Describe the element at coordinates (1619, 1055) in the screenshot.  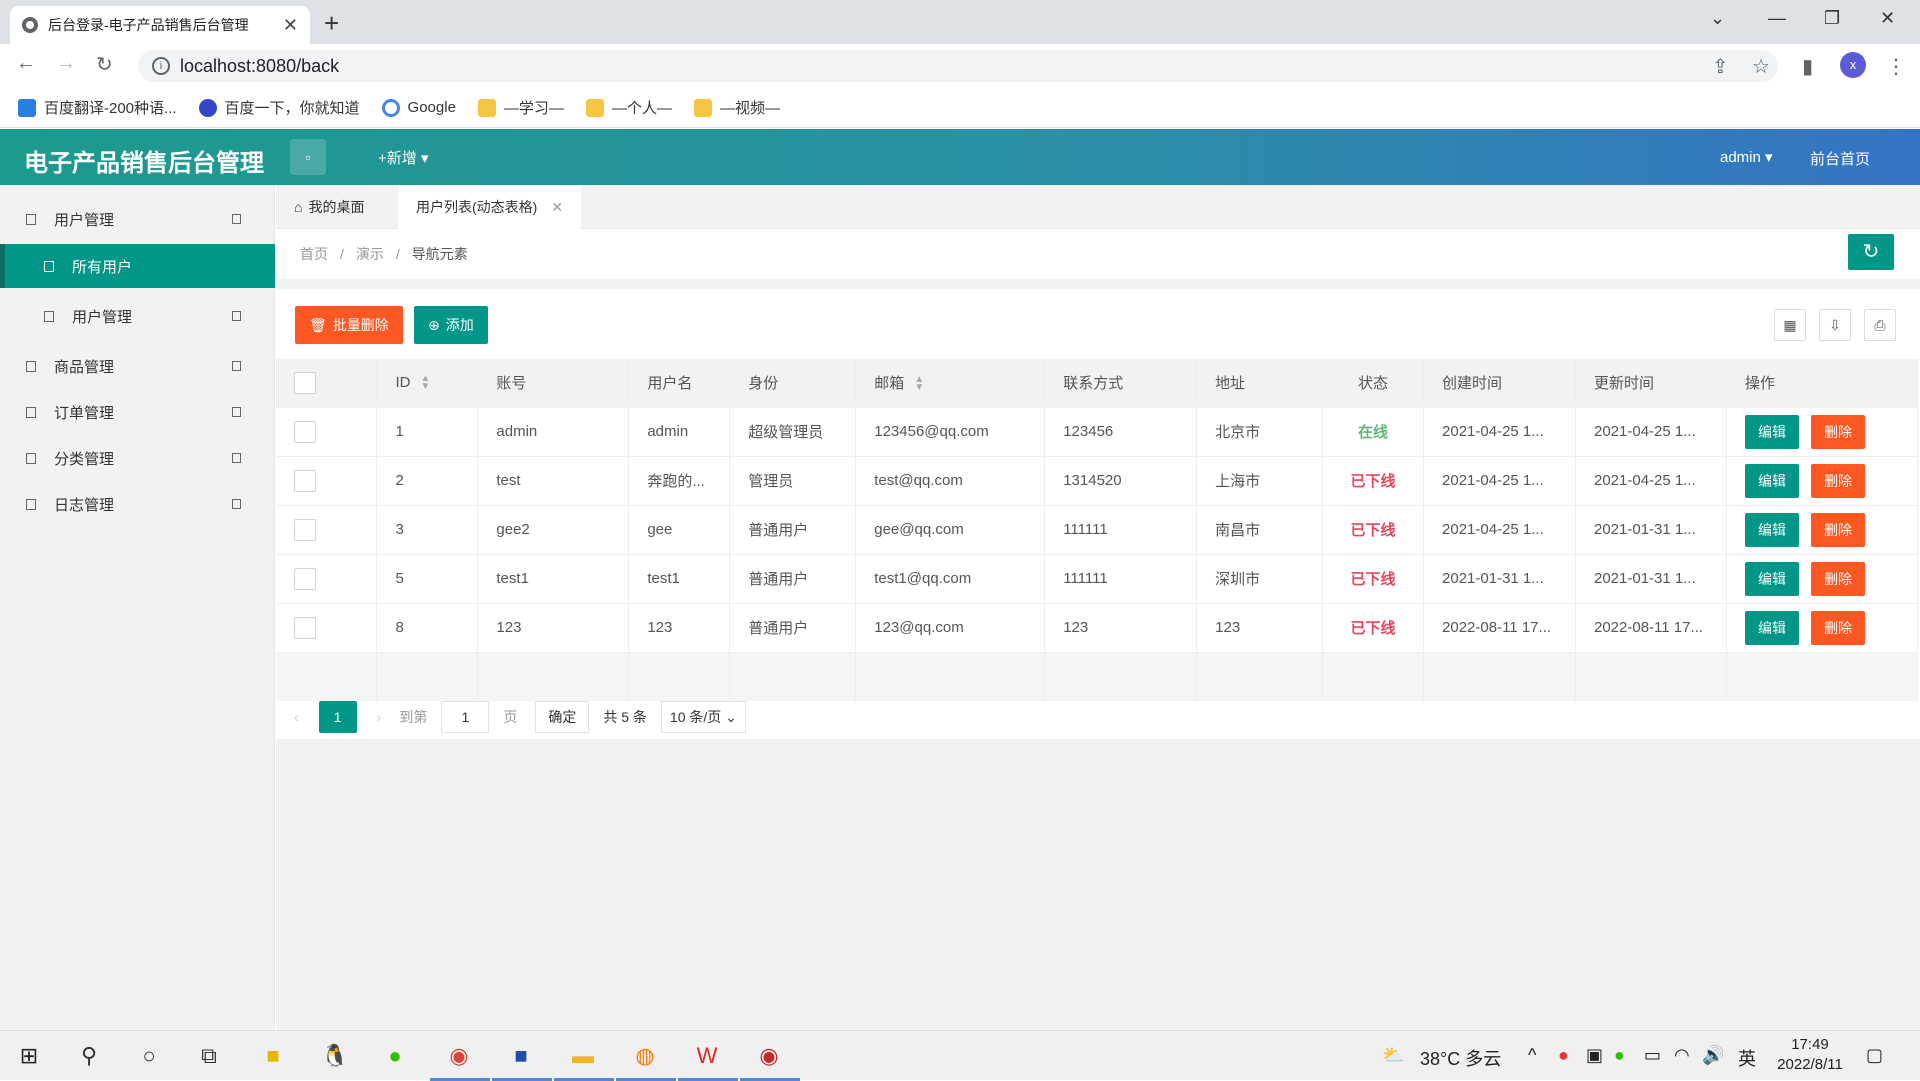
I see `wechat-tray-icon: ●` at that location.